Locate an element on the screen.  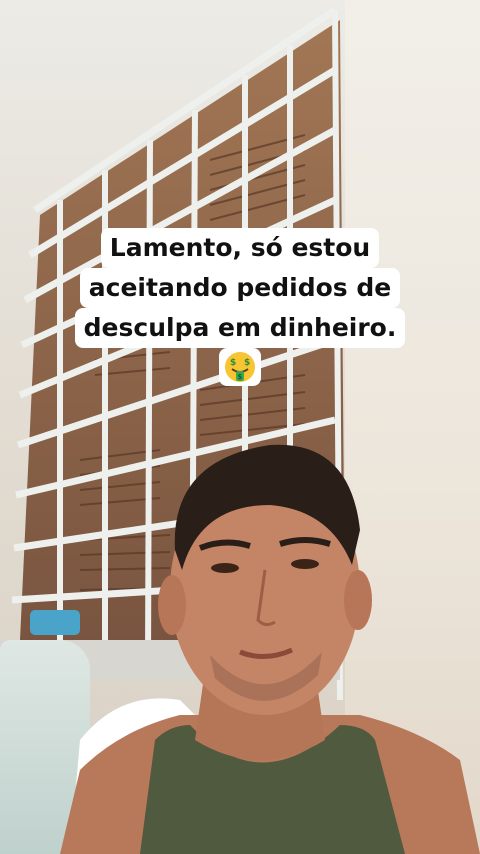
money-mouth-face-icon: $ $ $ is located at coordinates (240, 367).